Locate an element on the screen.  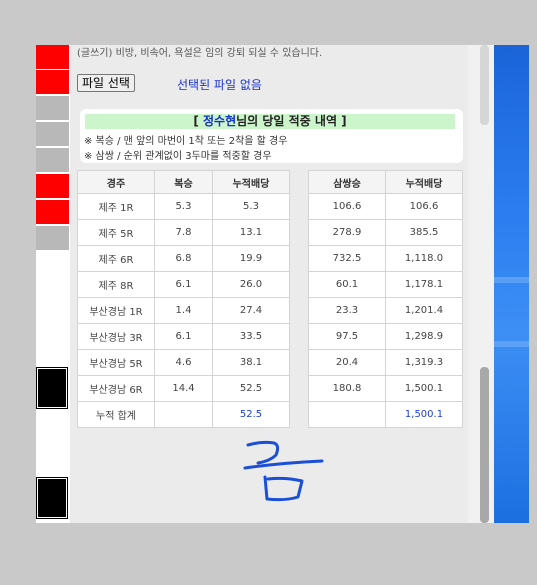
table-header-row: 삼쌍승 누적배당 is located at coordinates (385, 182).